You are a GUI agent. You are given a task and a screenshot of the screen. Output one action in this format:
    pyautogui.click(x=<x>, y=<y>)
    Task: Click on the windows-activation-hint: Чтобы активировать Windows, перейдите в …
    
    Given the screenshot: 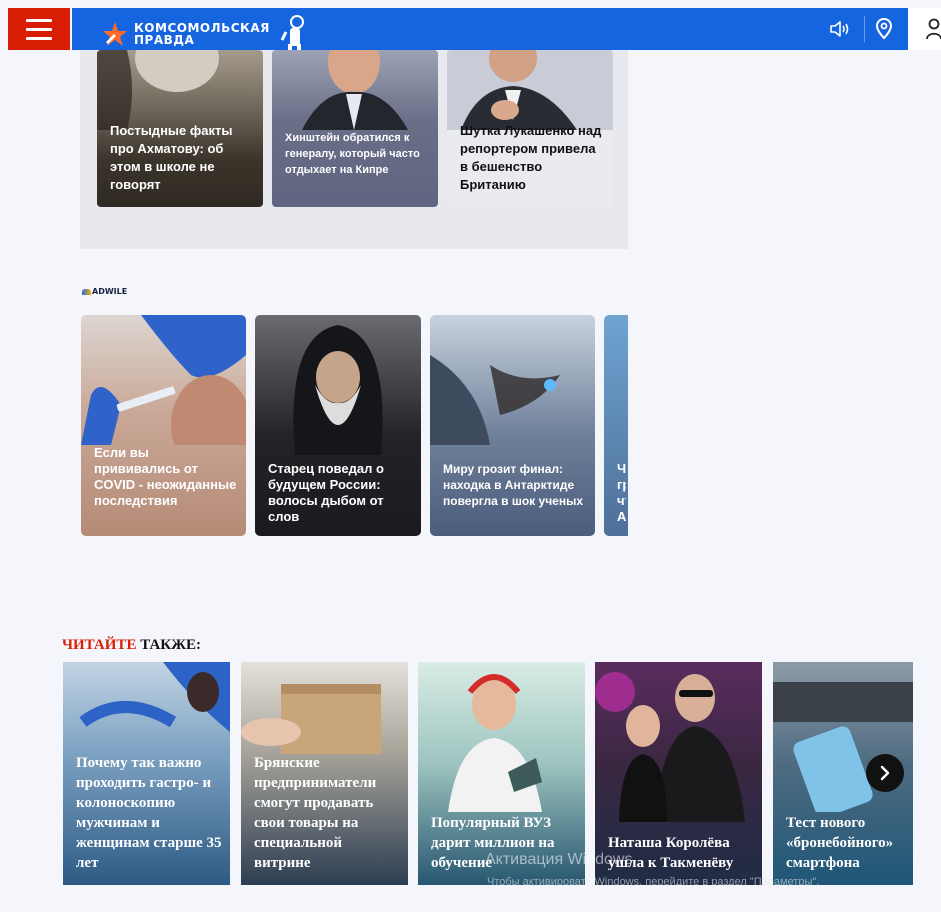 What is the action you would take?
    pyautogui.click(x=653, y=882)
    